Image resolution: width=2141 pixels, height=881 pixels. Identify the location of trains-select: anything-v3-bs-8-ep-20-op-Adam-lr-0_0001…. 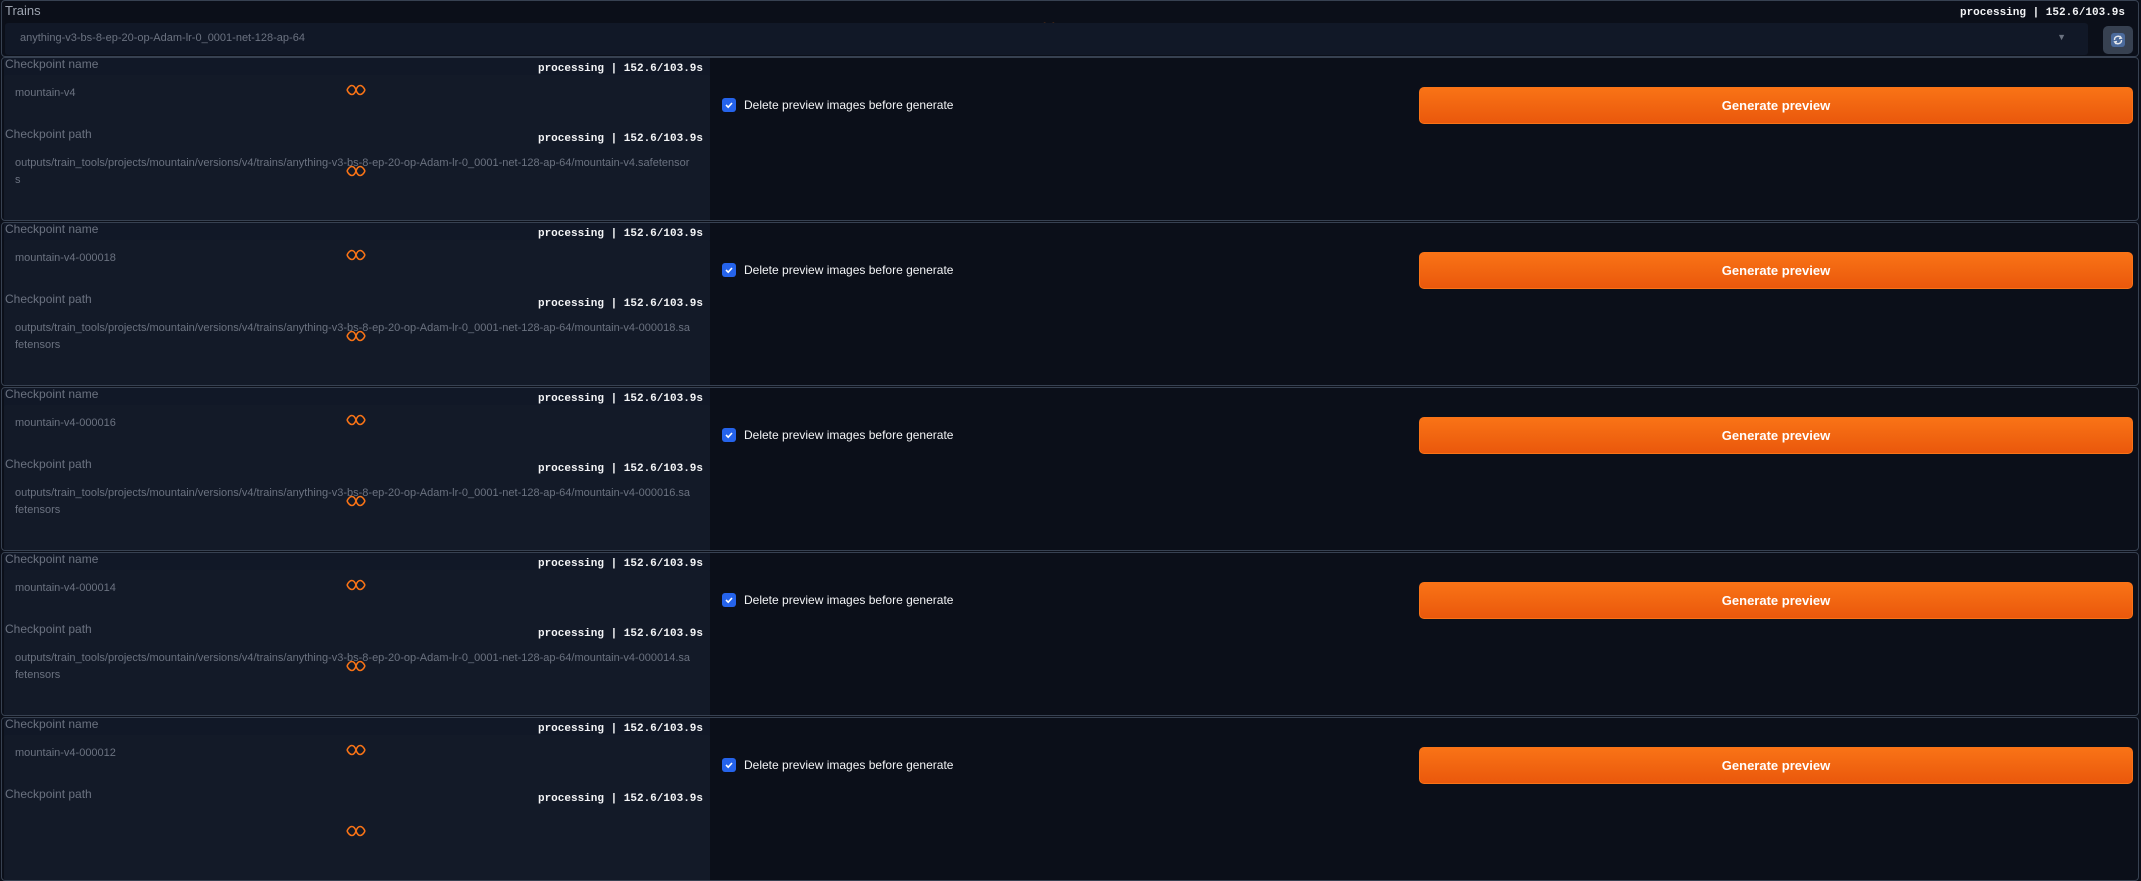
(1046, 39).